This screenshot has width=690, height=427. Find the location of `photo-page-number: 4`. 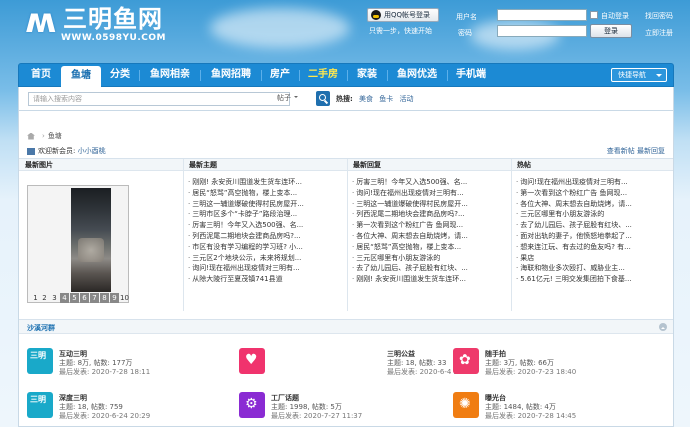

photo-page-number: 4 is located at coordinates (64, 298).